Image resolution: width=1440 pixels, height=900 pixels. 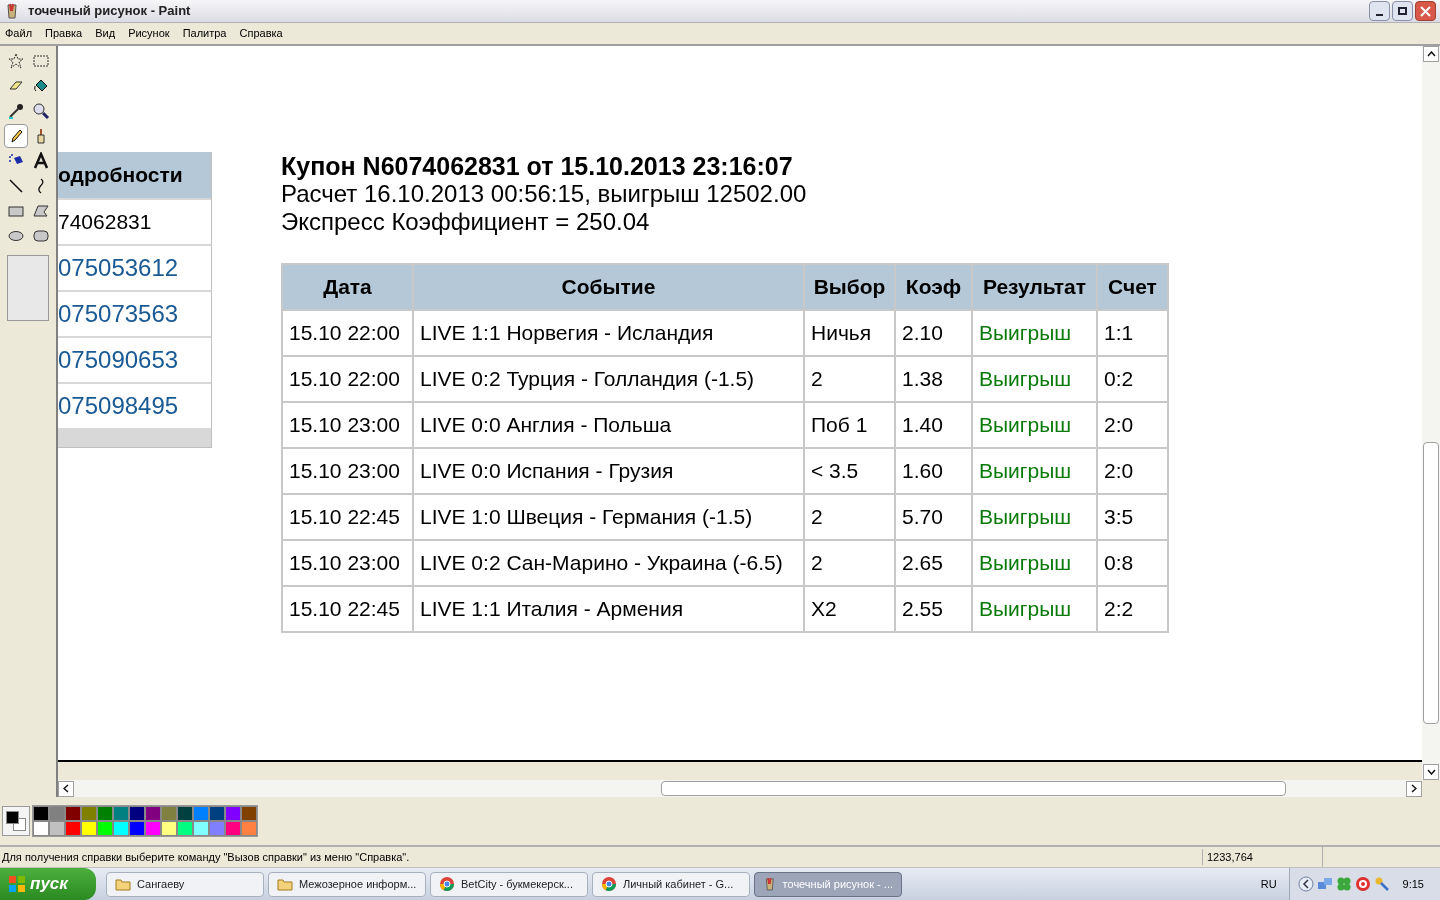 What do you see at coordinates (149, 33) in the screenshot?
I see `menu-item: Рисунок` at bounding box center [149, 33].